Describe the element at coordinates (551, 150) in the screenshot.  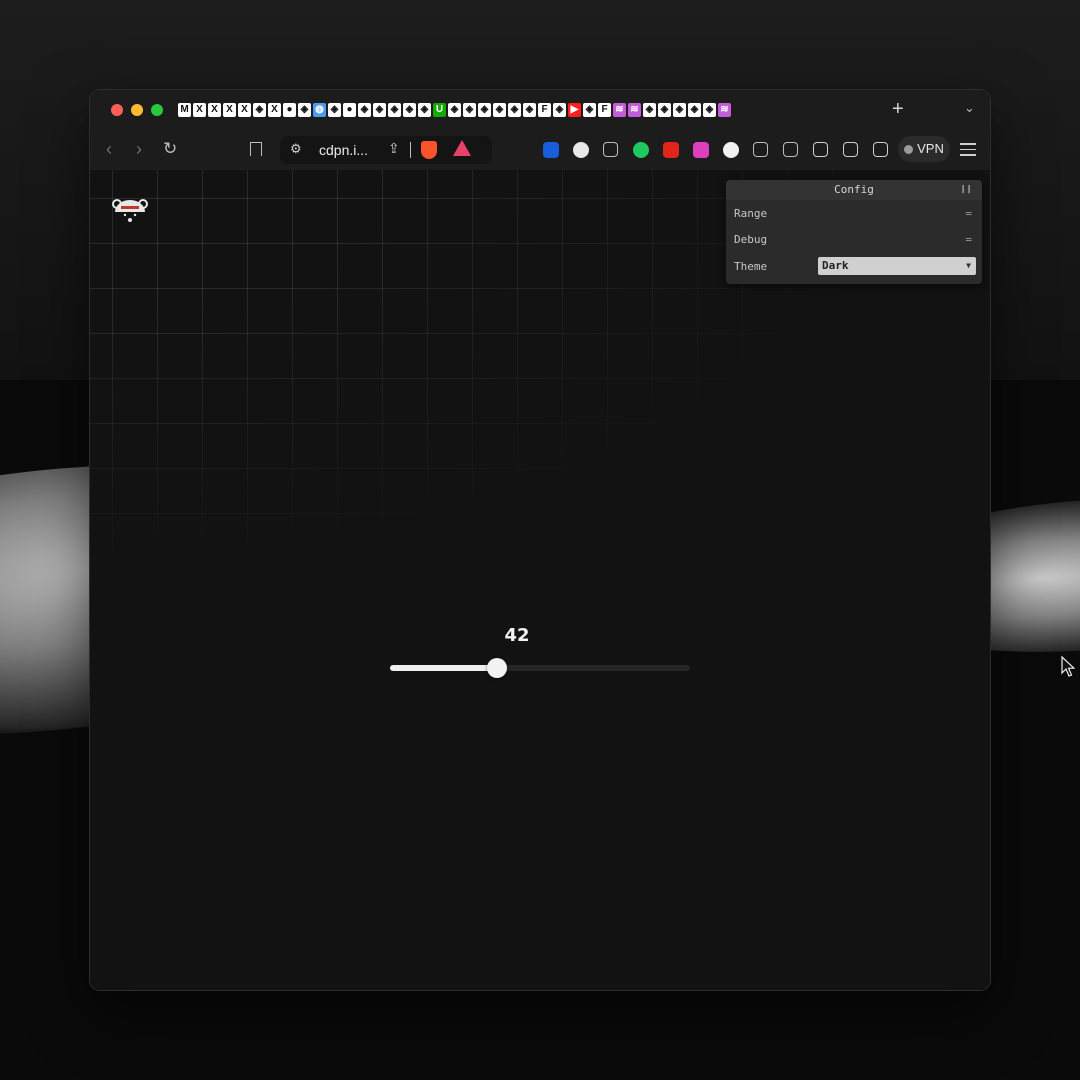
I see `bitwarden-icon` at that location.